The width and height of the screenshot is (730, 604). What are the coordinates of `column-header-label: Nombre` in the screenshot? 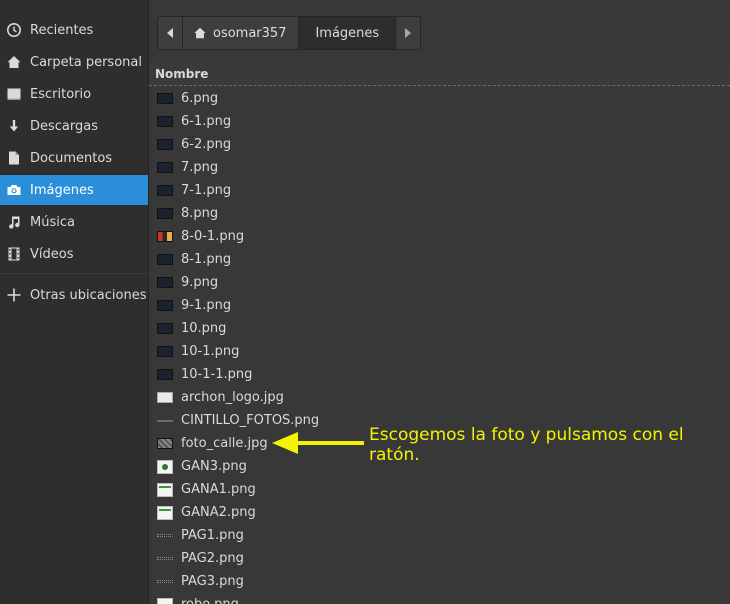 It's located at (182, 73).